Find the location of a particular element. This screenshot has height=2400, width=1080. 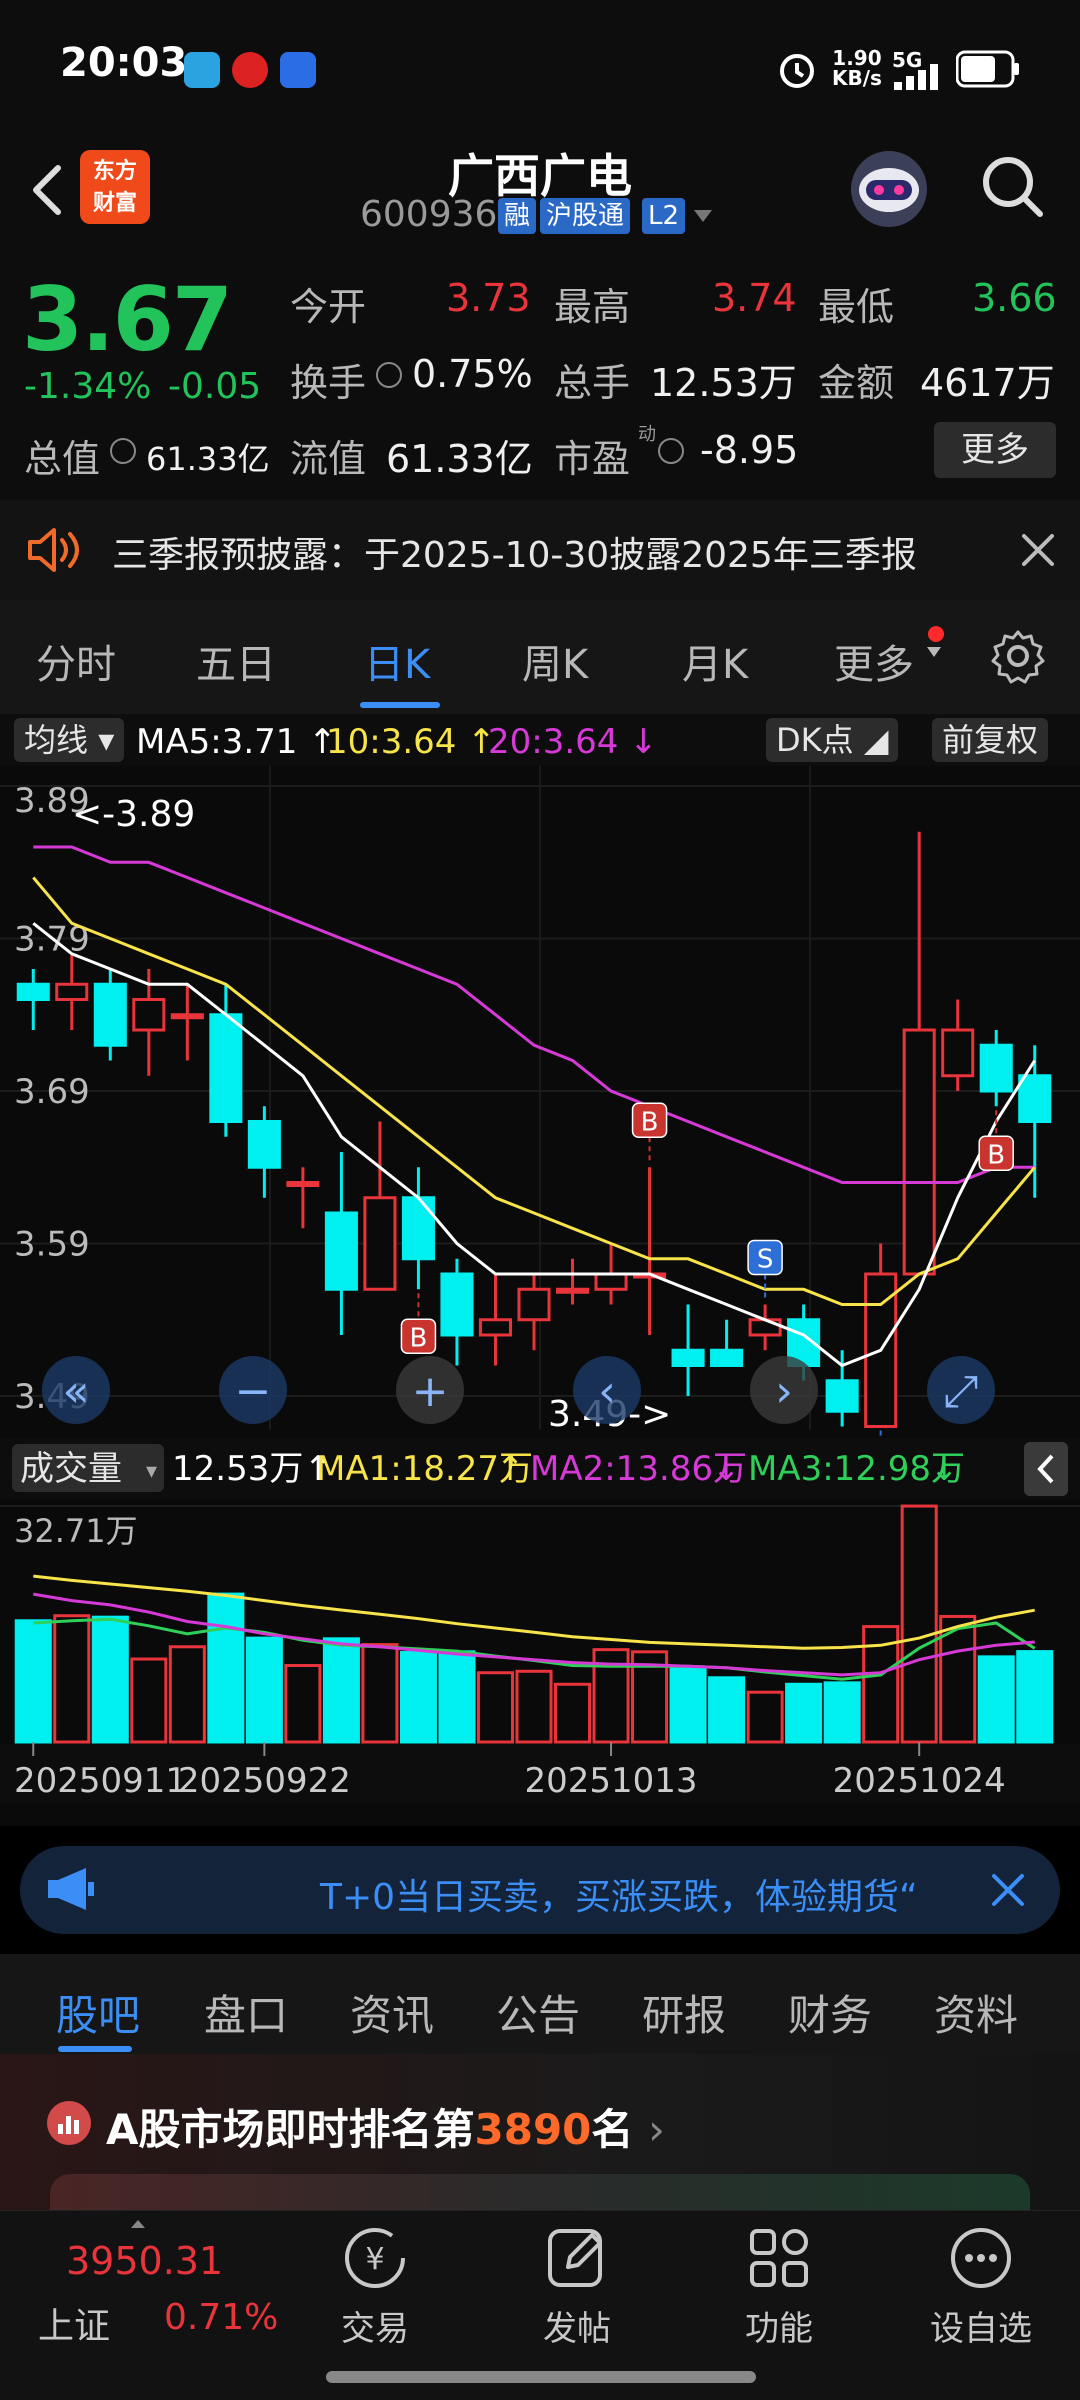

bottom-nav: 3950.31 上证 0.71% ¥ 交易 发帖 功能 设自选 is located at coordinates (540, 2305).